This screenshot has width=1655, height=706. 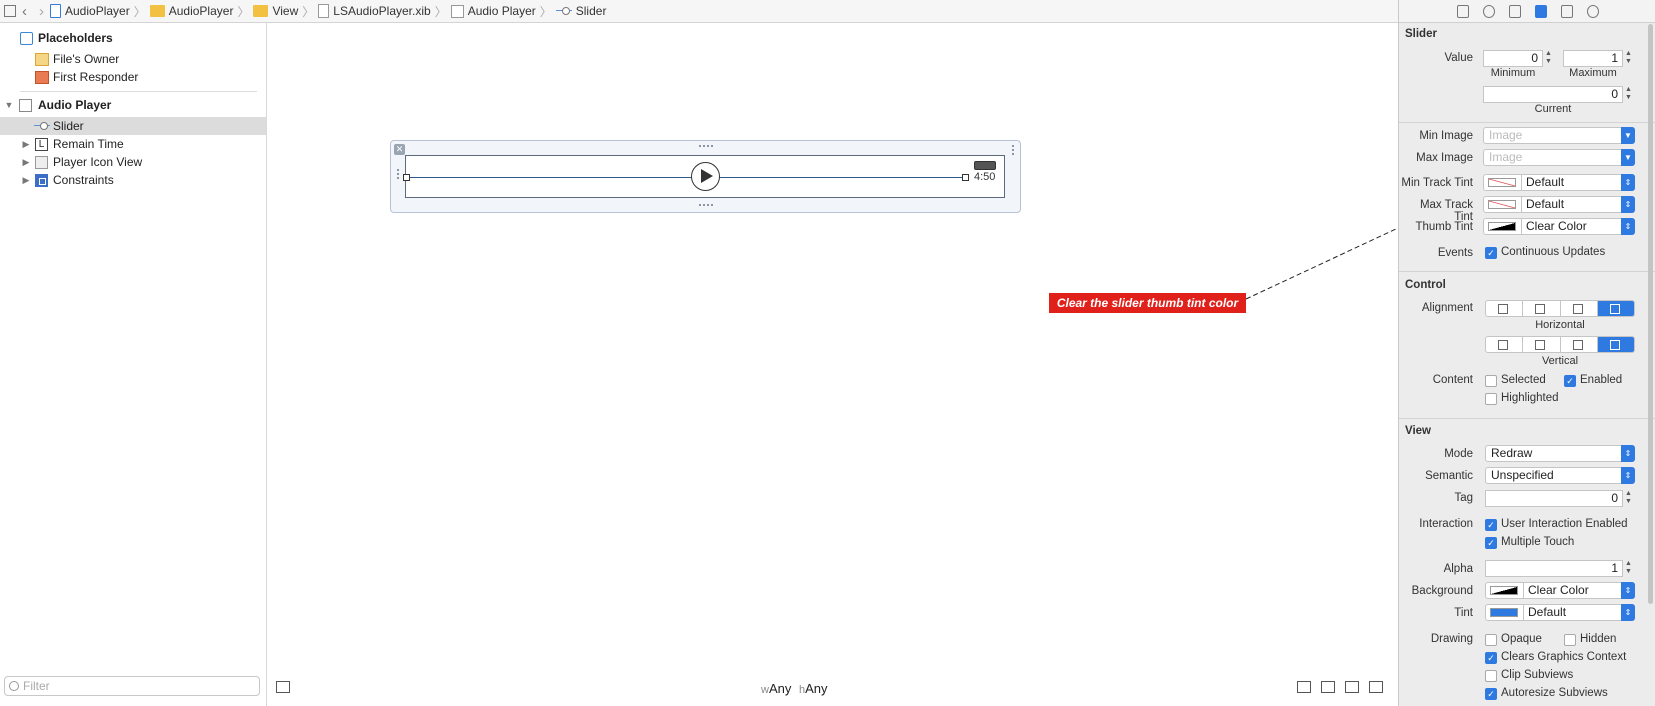 What do you see at coordinates (1548, 58) in the screenshot?
I see `minimum-stepper: ▲ ▼` at bounding box center [1548, 58].